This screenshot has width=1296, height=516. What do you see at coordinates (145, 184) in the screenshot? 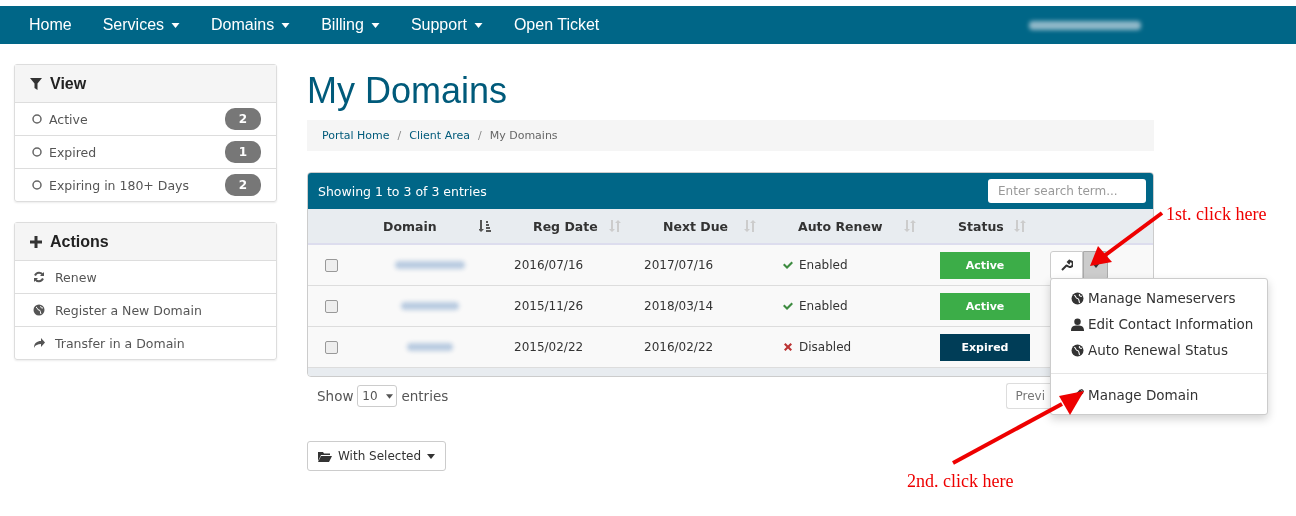
I see `filter-item: Expiring in 180+ Days 2` at bounding box center [145, 184].